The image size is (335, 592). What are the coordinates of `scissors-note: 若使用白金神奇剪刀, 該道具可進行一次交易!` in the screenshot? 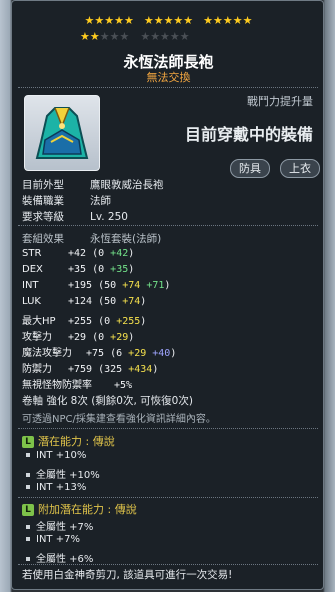 It's located at (127, 575).